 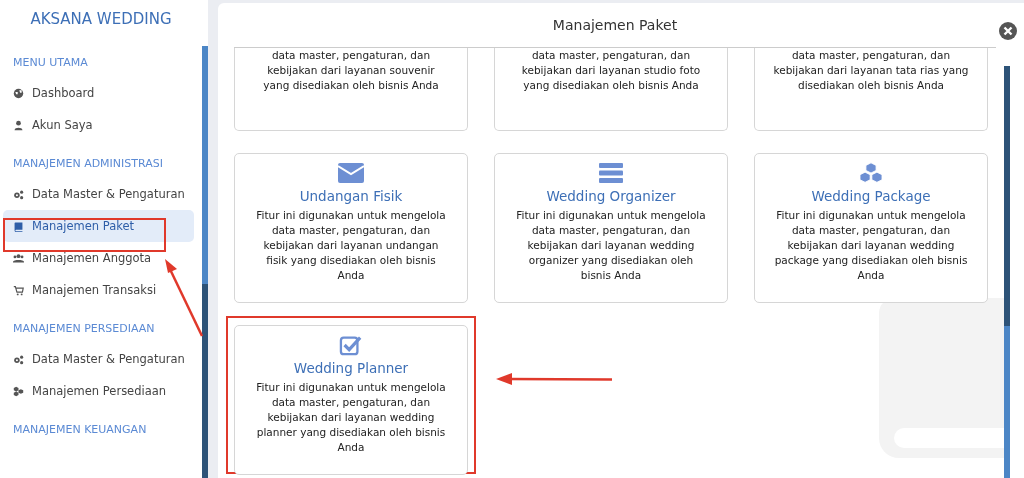 What do you see at coordinates (615, 25) in the screenshot?
I see `modal-title: Manajemen Paket` at bounding box center [615, 25].